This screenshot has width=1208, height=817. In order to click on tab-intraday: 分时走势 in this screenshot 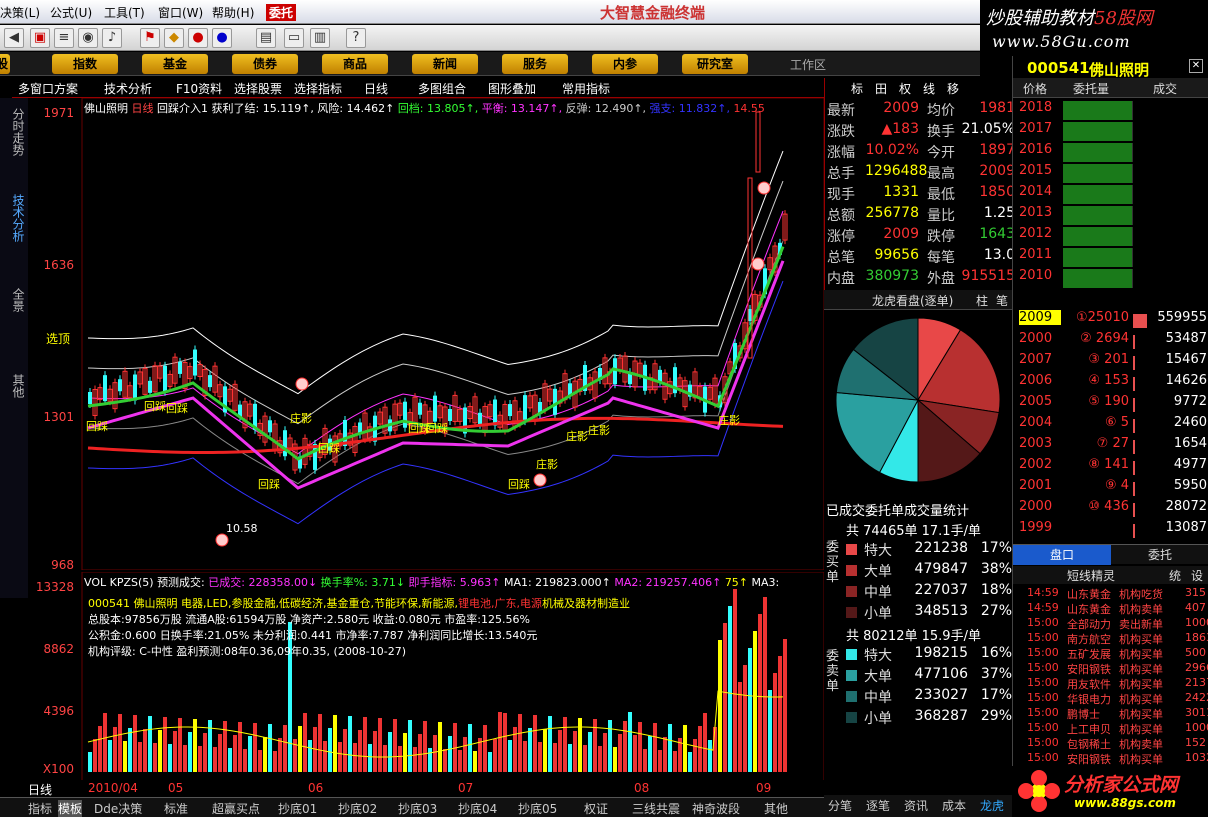, I will do `click(14, 132)`.